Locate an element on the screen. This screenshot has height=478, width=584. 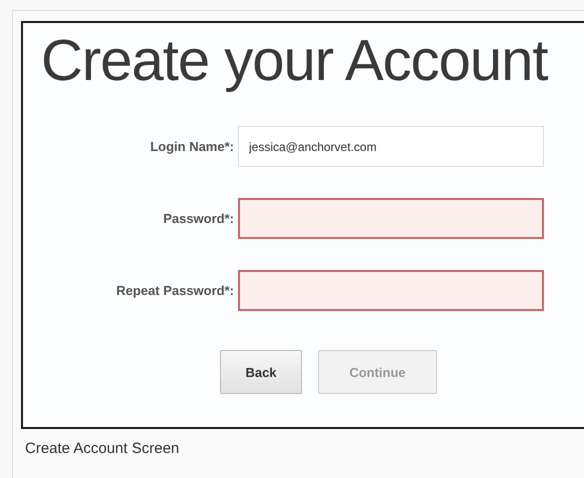
figure-caption: Create Account Screen is located at coordinates (102, 448).